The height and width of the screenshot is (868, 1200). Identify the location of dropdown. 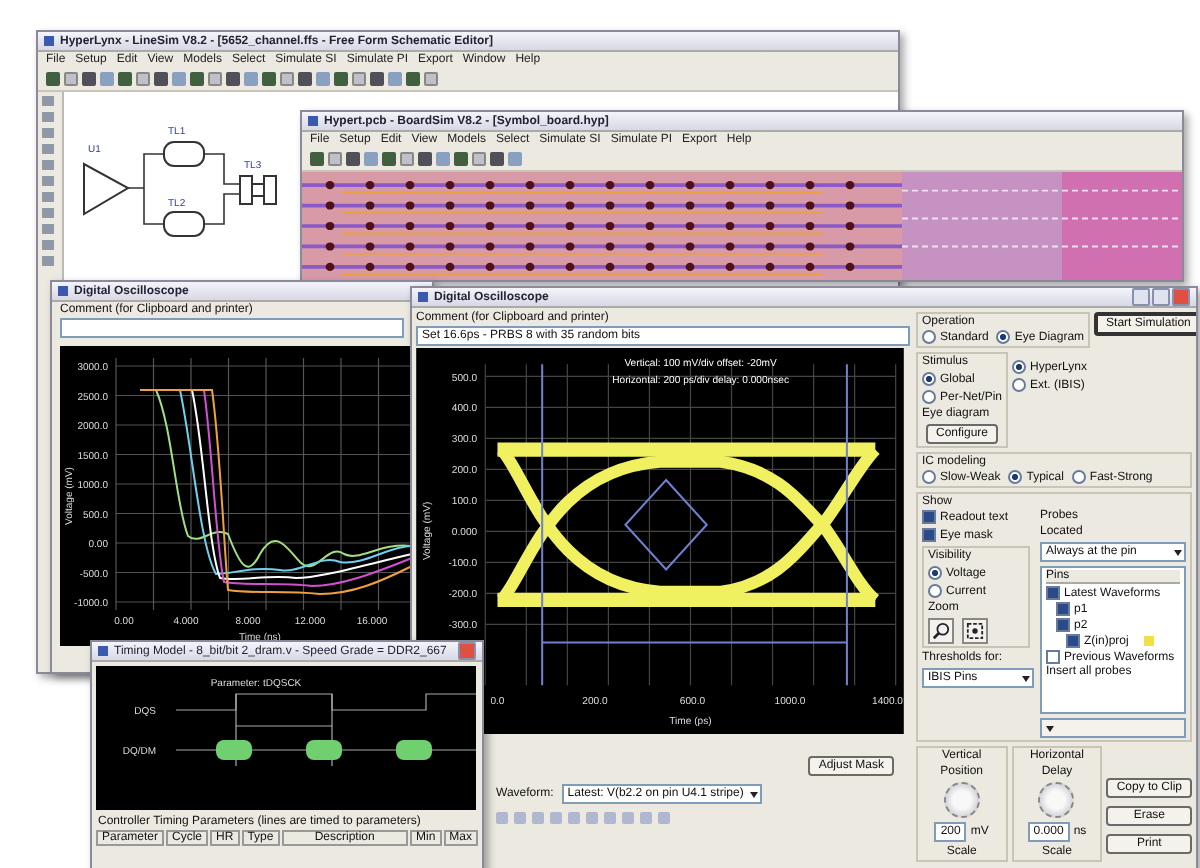
(1113, 728).